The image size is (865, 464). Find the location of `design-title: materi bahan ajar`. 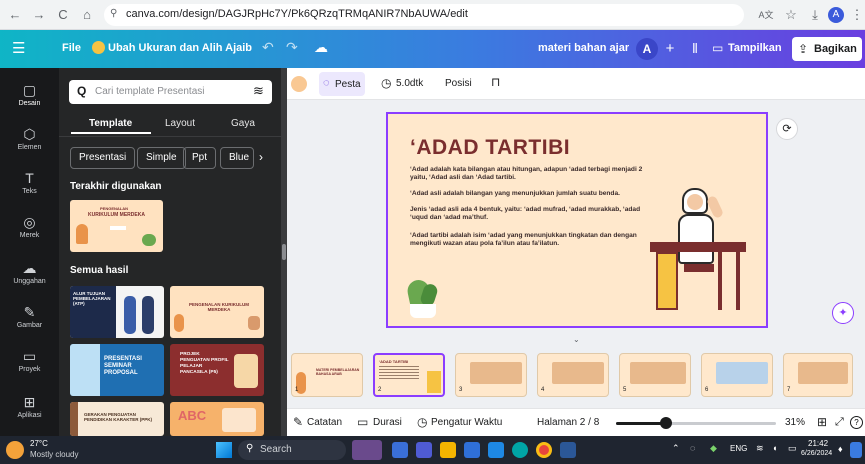

design-title: materi bahan ajar is located at coordinates (583, 48).